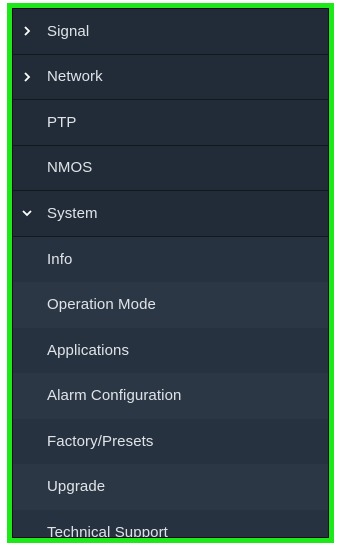 This screenshot has width=340, height=546. What do you see at coordinates (76, 487) in the screenshot?
I see `menu-item-label: Upgrade` at bounding box center [76, 487].